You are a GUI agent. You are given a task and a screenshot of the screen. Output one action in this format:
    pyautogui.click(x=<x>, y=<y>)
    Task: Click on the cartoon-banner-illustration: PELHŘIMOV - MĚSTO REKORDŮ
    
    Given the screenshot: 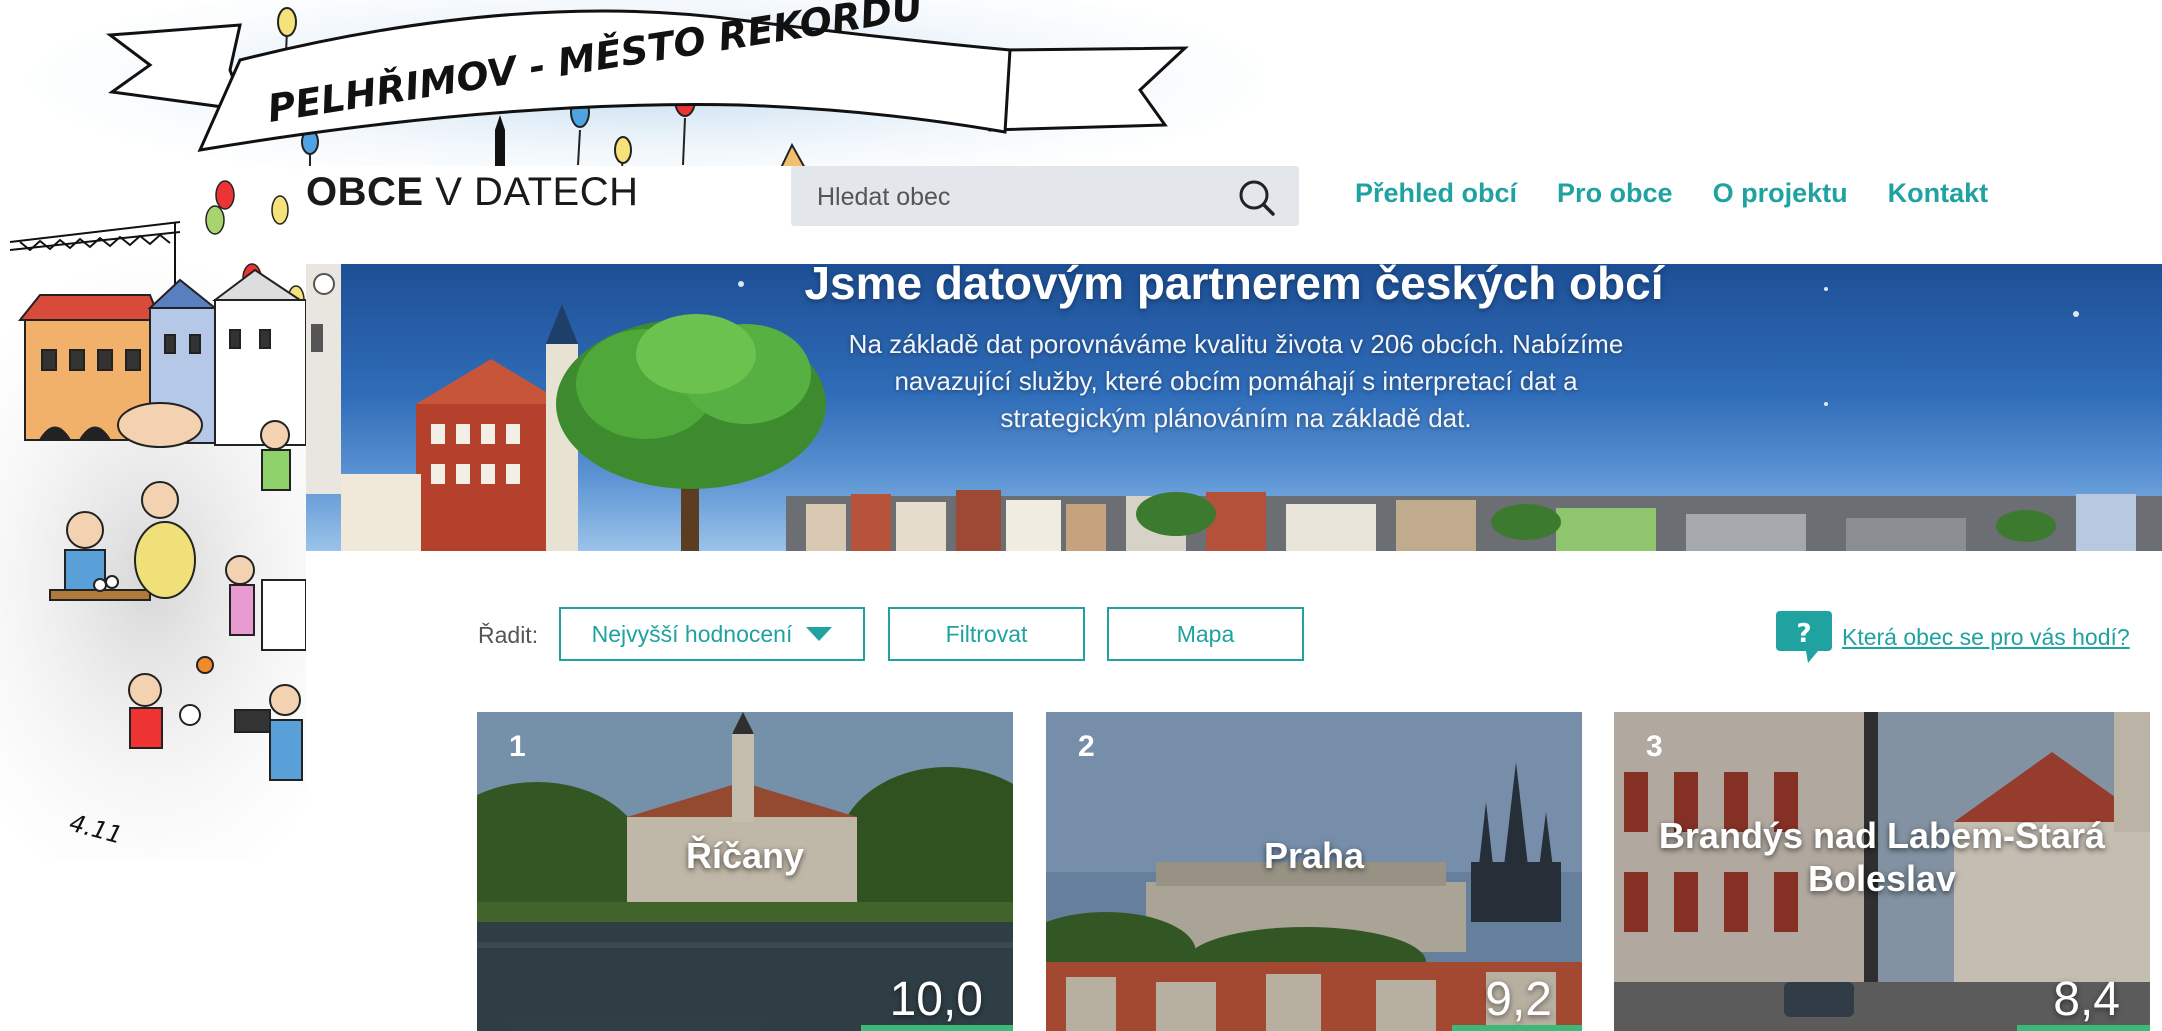 What is the action you would take?
    pyautogui.click(x=645, y=85)
    